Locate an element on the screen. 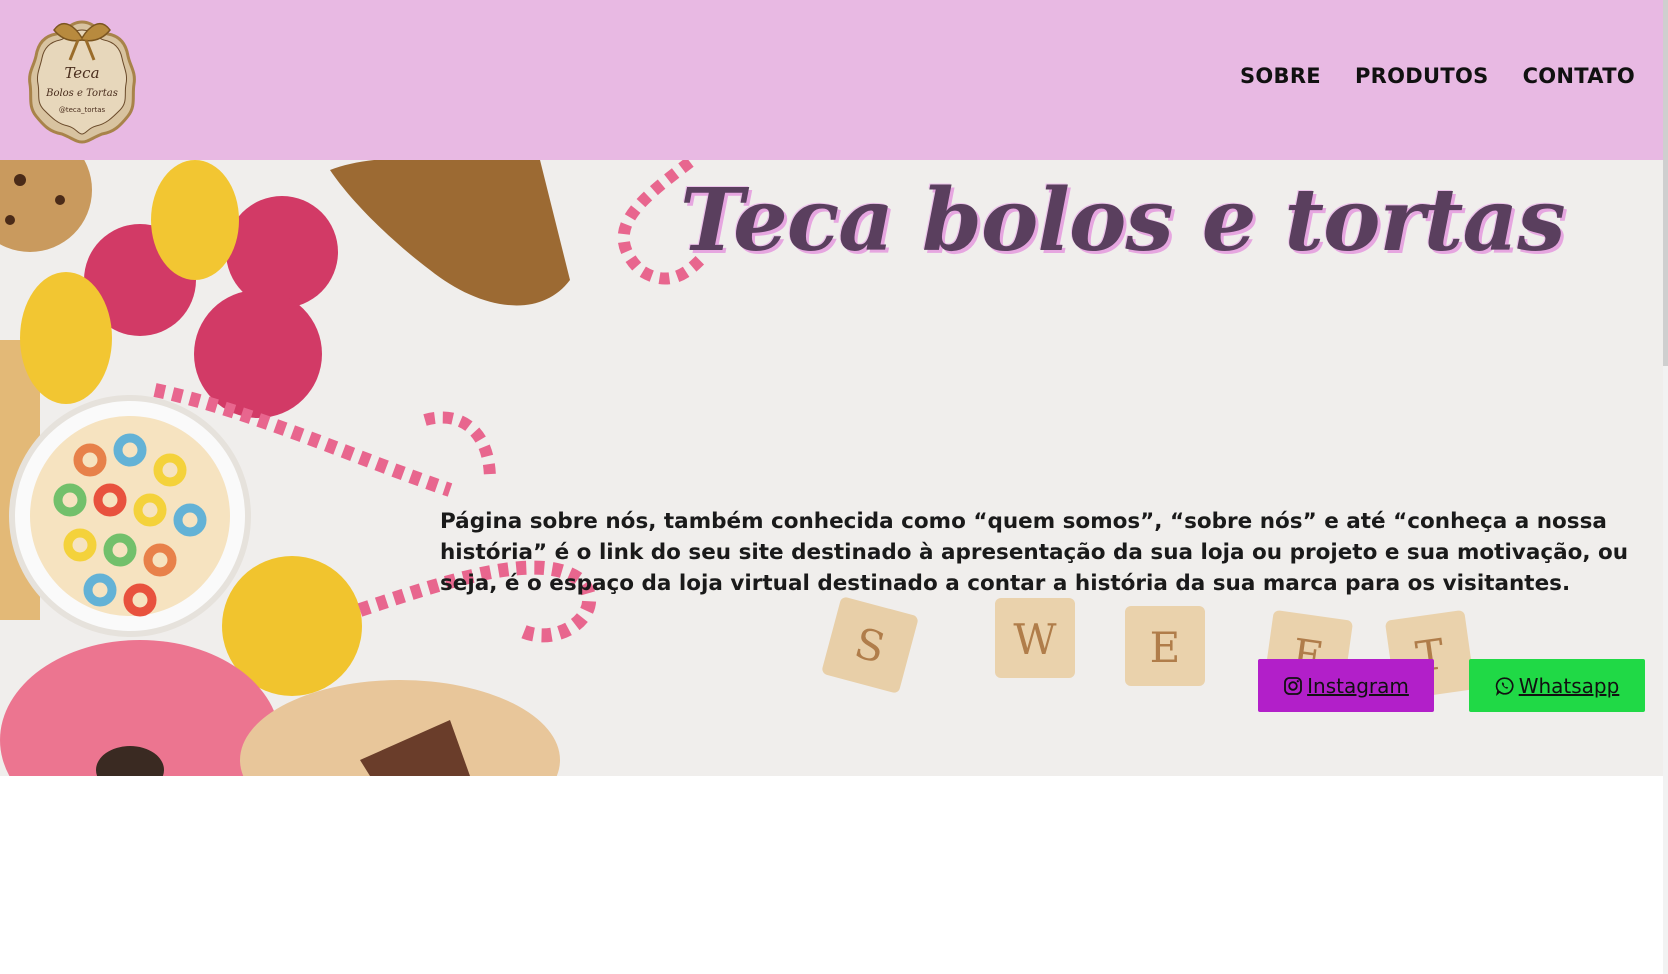 This screenshot has height=974, width=1668. logo-text-tagline: Bolos e Tortas is located at coordinates (81, 93).